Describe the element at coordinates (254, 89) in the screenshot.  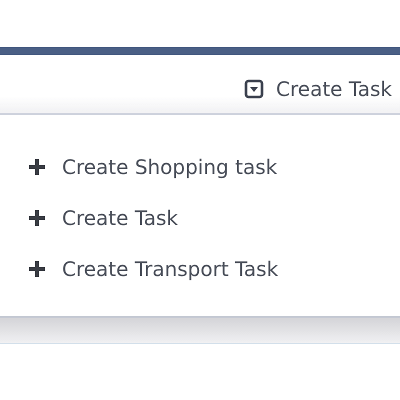
I see `dropdown-icon` at that location.